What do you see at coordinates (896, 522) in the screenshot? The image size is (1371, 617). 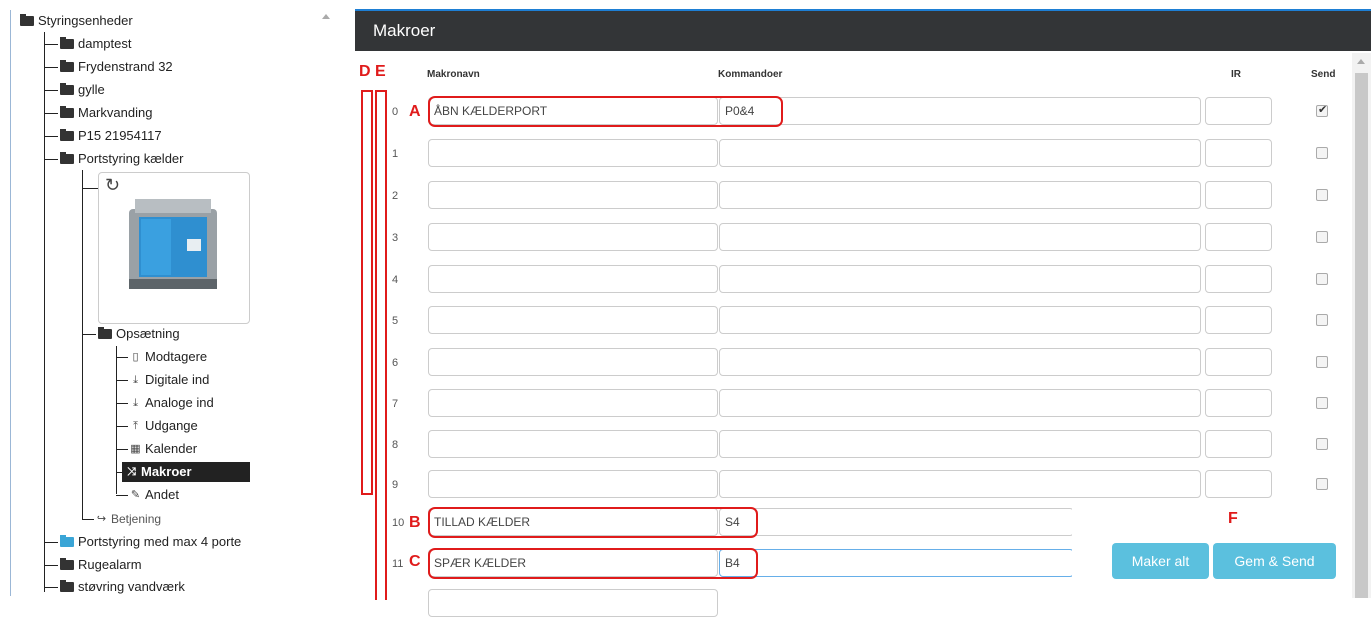 I see `macro-commands-input: S4` at bounding box center [896, 522].